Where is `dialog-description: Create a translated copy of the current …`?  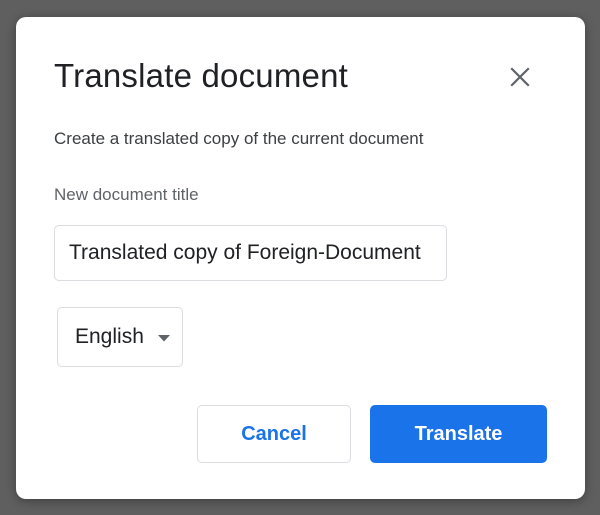
dialog-description: Create a translated copy of the current … is located at coordinates (239, 138).